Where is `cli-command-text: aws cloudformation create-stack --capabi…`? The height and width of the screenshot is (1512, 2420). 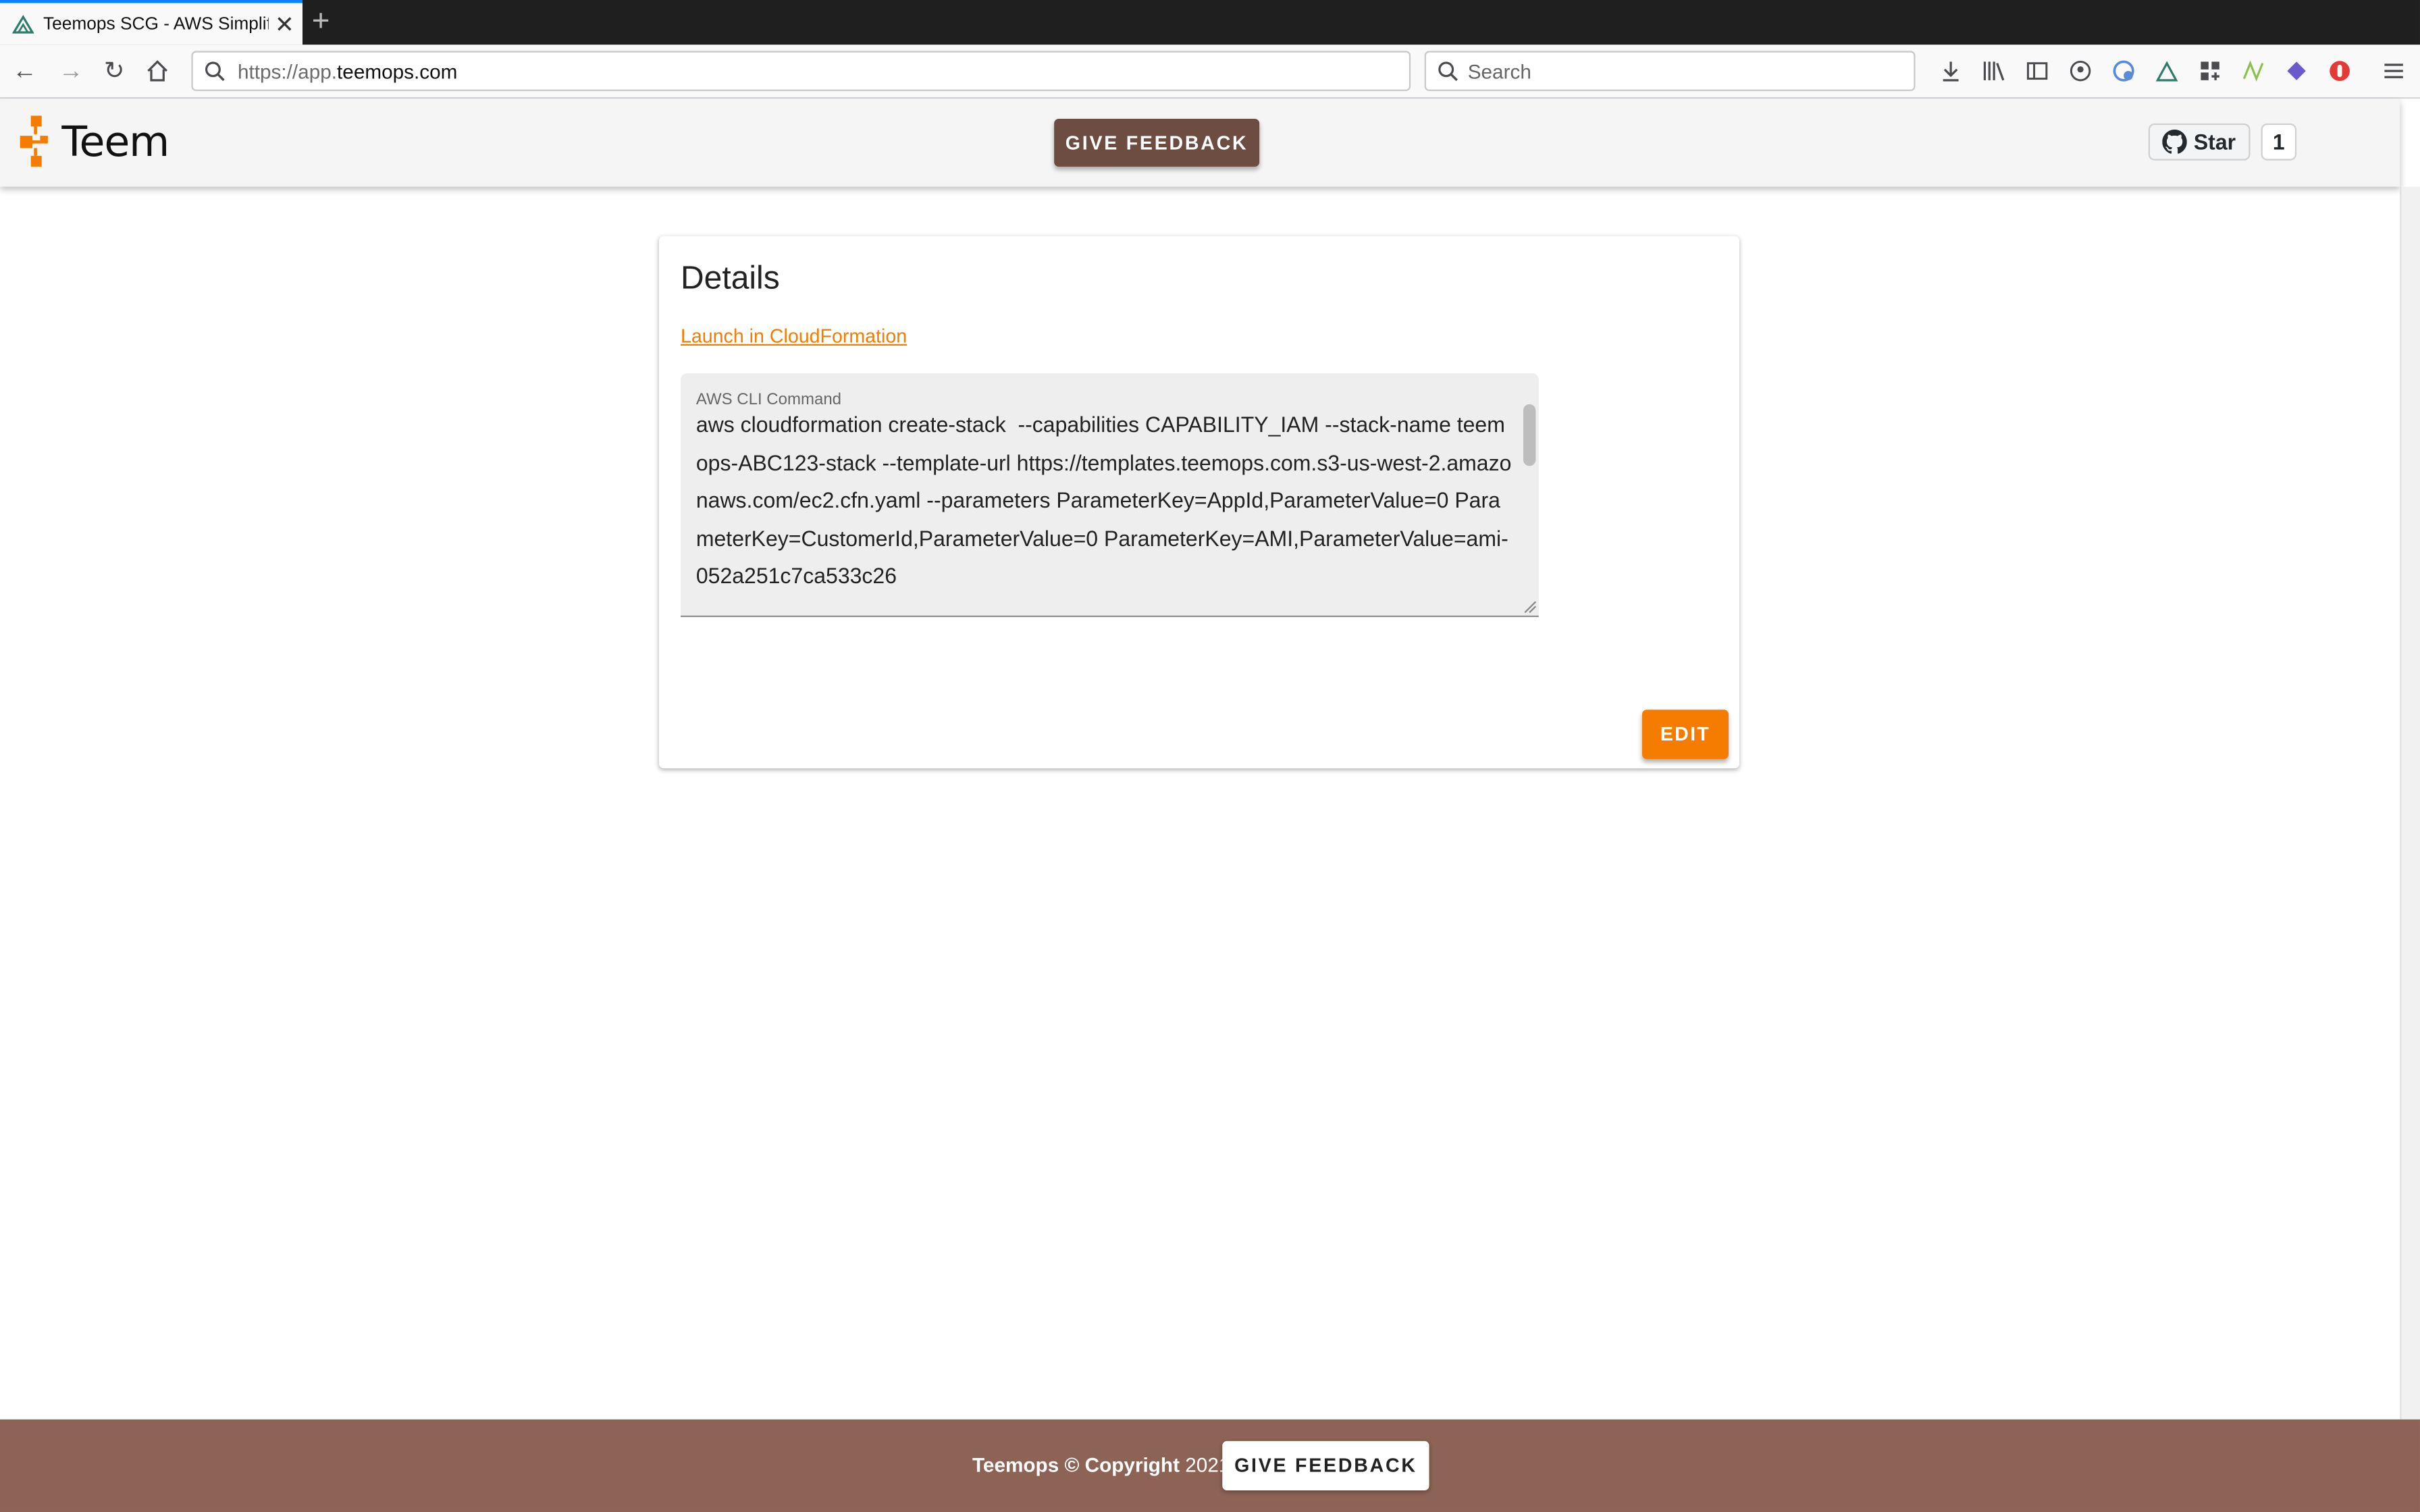 cli-command-text: aws cloudformation create-stack --capabi… is located at coordinates (1105, 500).